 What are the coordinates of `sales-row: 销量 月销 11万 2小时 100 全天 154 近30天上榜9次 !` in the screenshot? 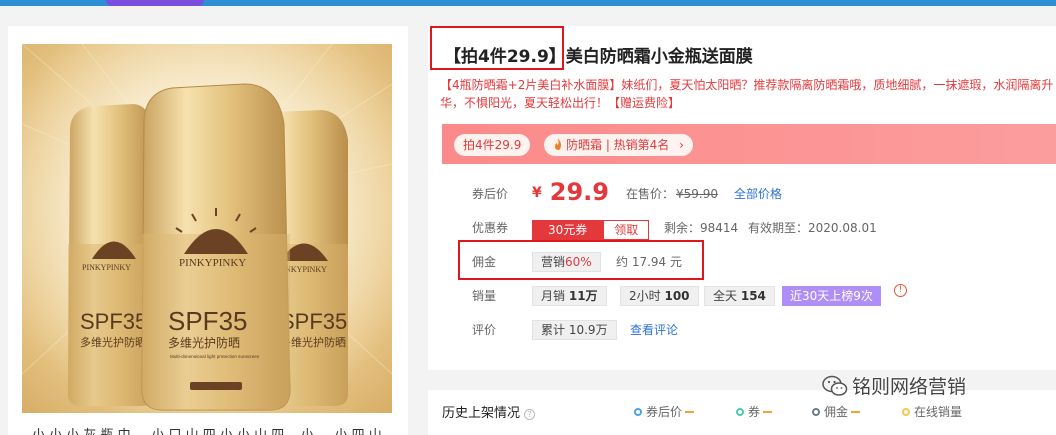 It's located at (749, 296).